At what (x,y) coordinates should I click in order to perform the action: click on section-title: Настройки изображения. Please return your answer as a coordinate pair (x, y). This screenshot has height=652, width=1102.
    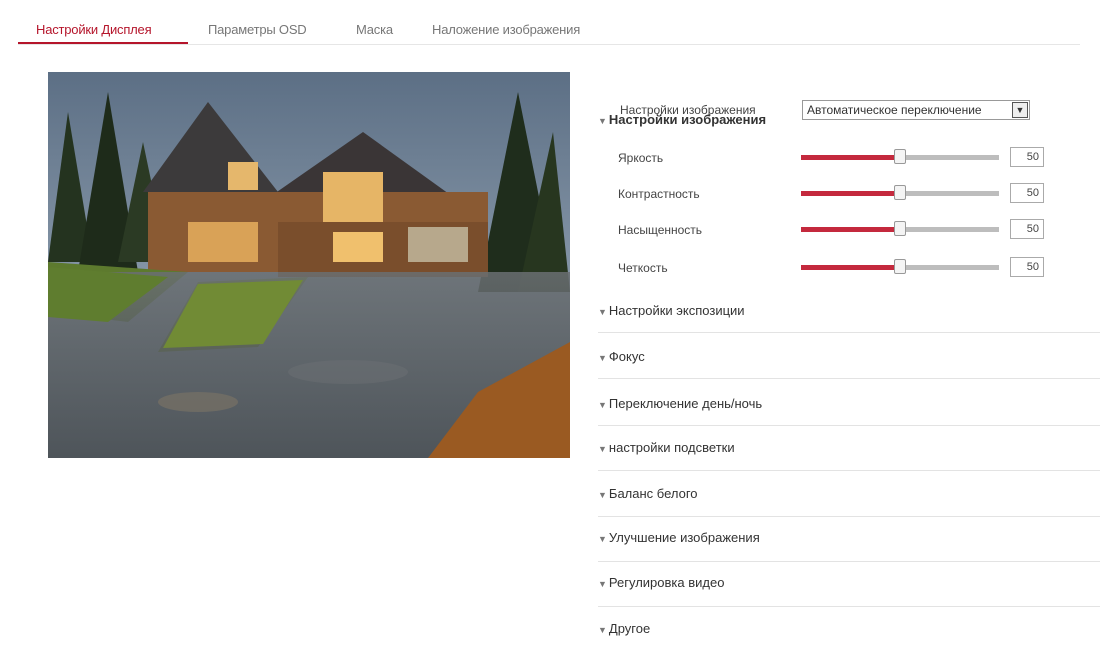
    Looking at the image, I should click on (687, 119).